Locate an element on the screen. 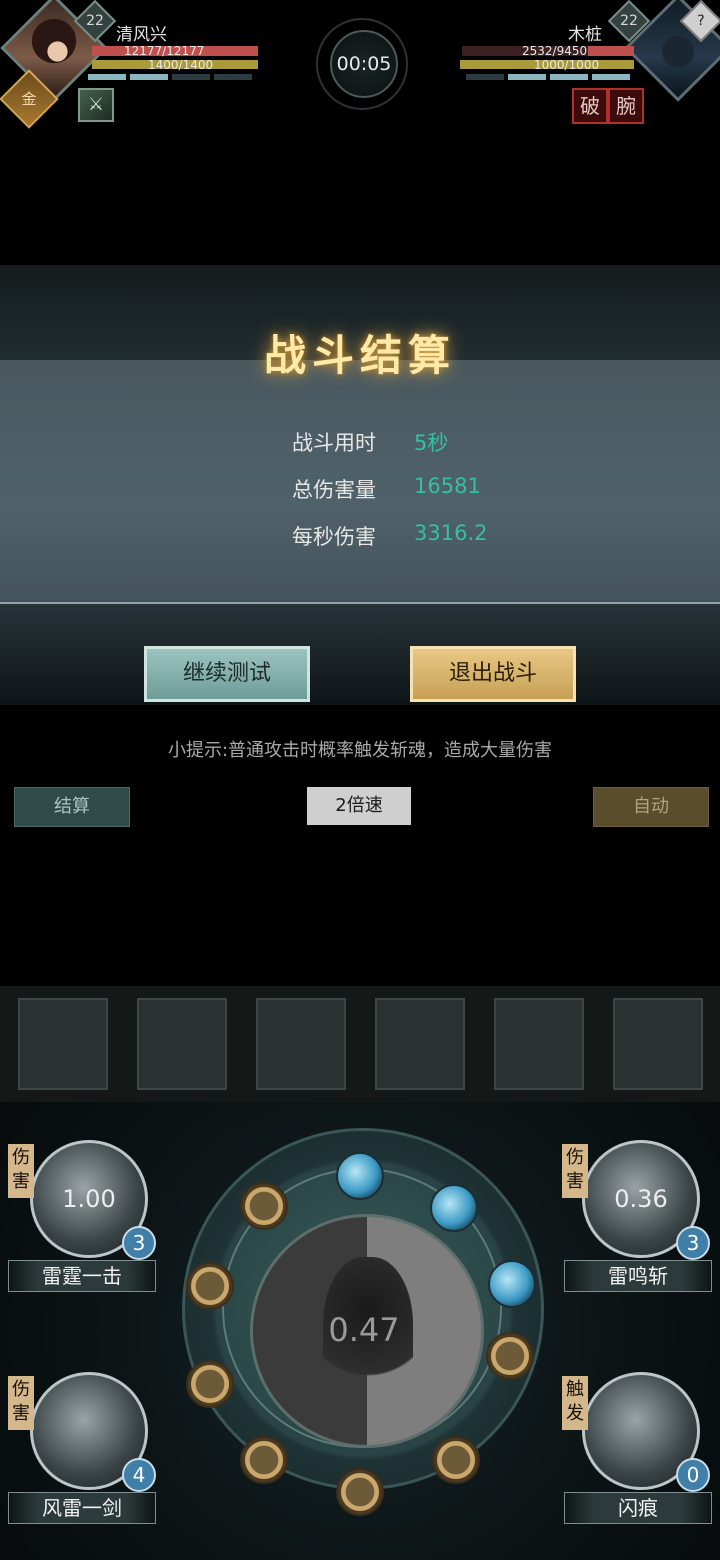 Image resolution: width=720 pixels, height=1560 pixels. player-hp-text: 12177/12177 is located at coordinates (164, 51).